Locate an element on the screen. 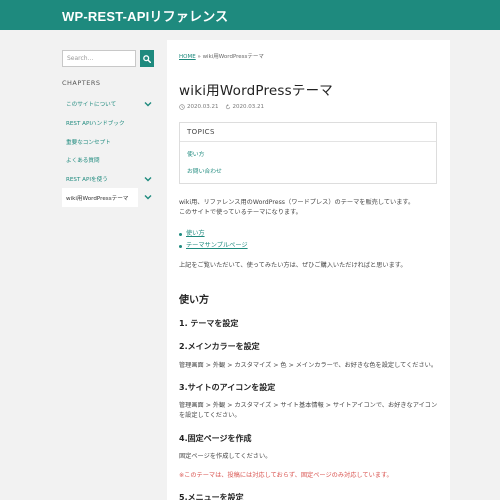  theme-sample-link: テーマサンプルページ is located at coordinates (217, 246).